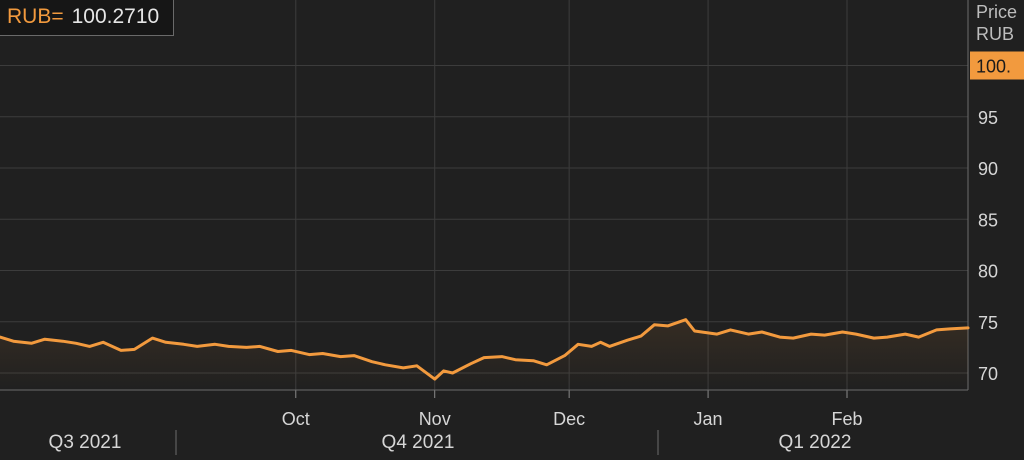  What do you see at coordinates (988, 272) in the screenshot?
I see `y-tick-label: 80` at bounding box center [988, 272].